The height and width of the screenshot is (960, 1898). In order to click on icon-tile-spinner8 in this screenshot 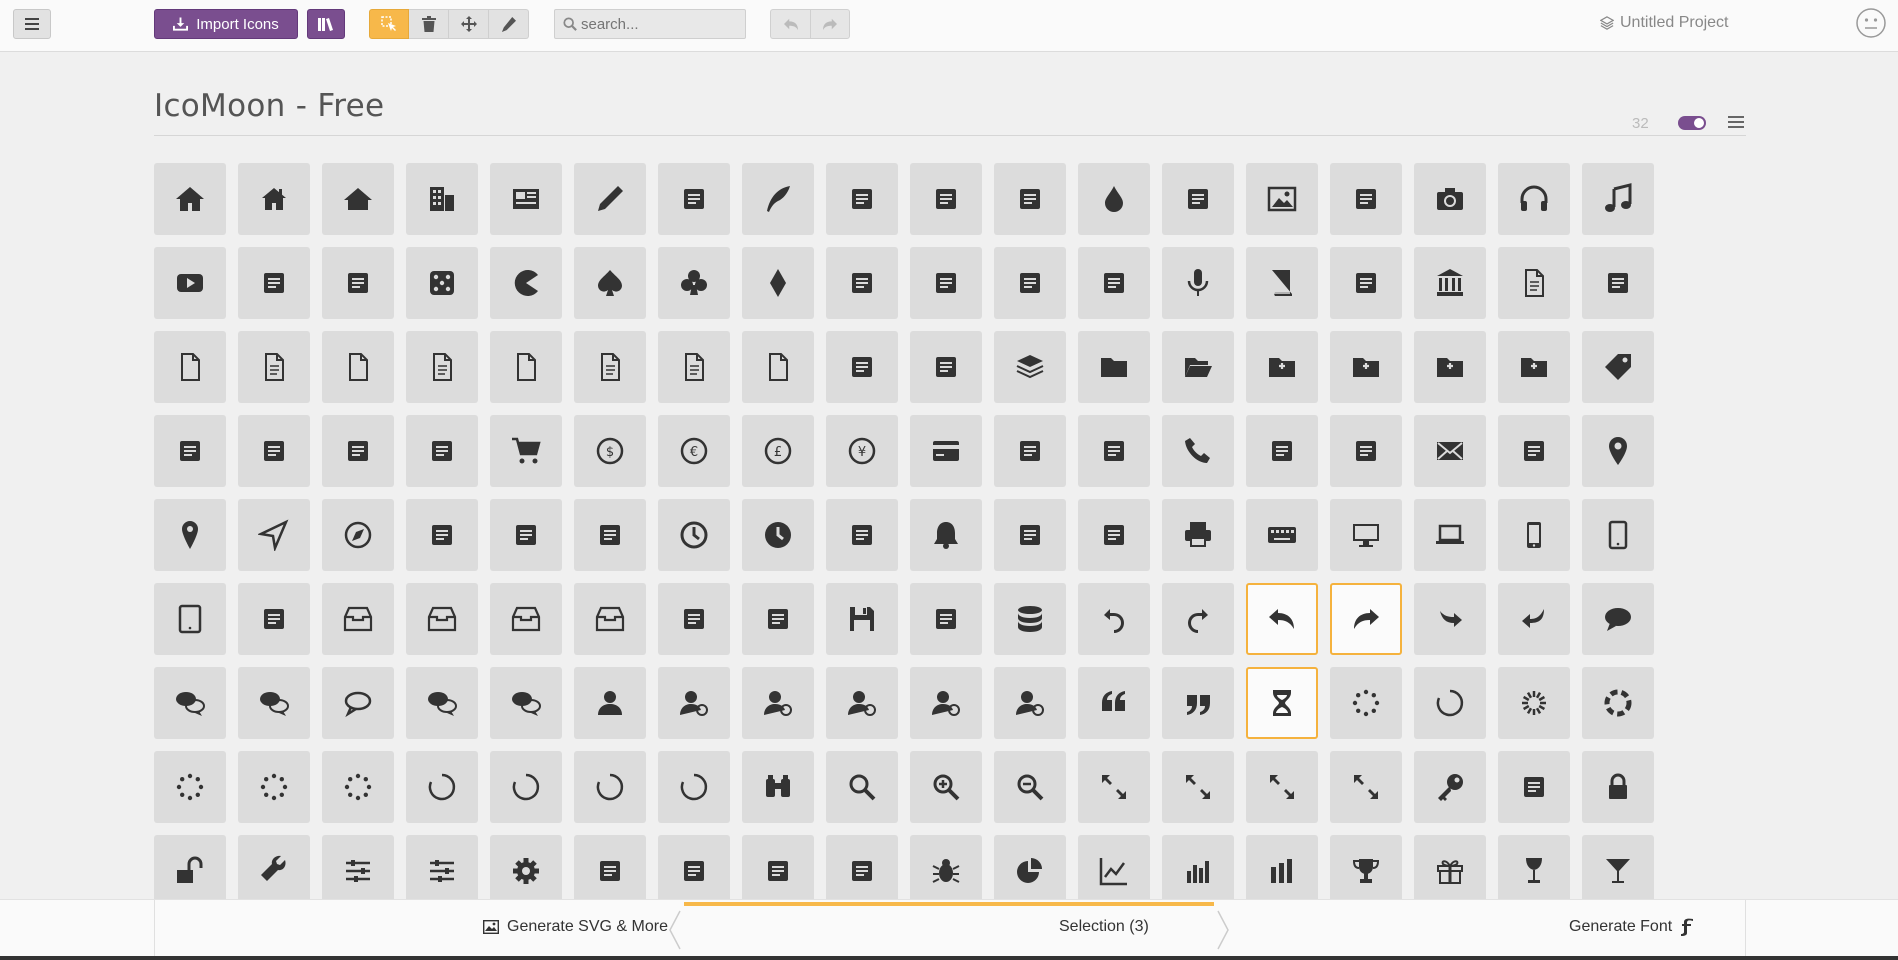, I will do `click(442, 787)`.